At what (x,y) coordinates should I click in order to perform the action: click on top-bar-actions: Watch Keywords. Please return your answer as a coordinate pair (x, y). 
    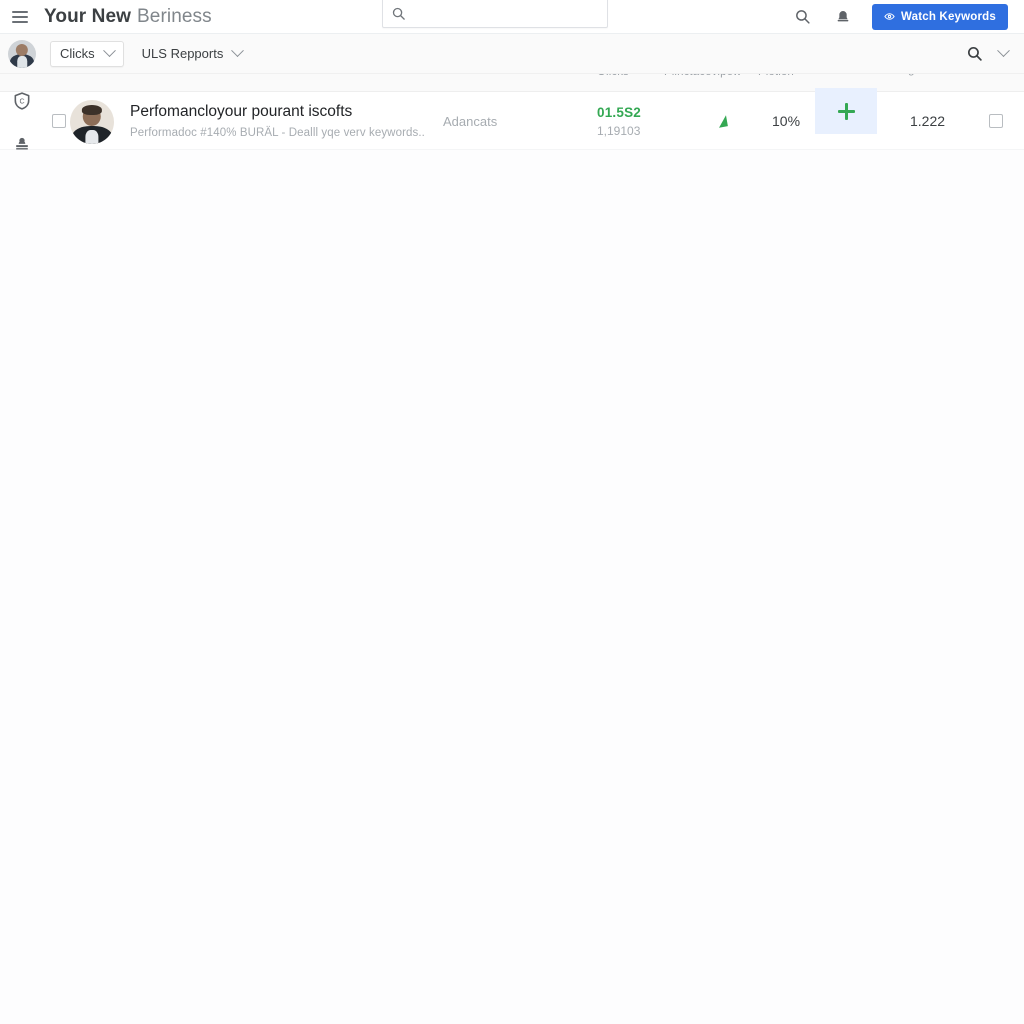
    Looking at the image, I should click on (900, 16).